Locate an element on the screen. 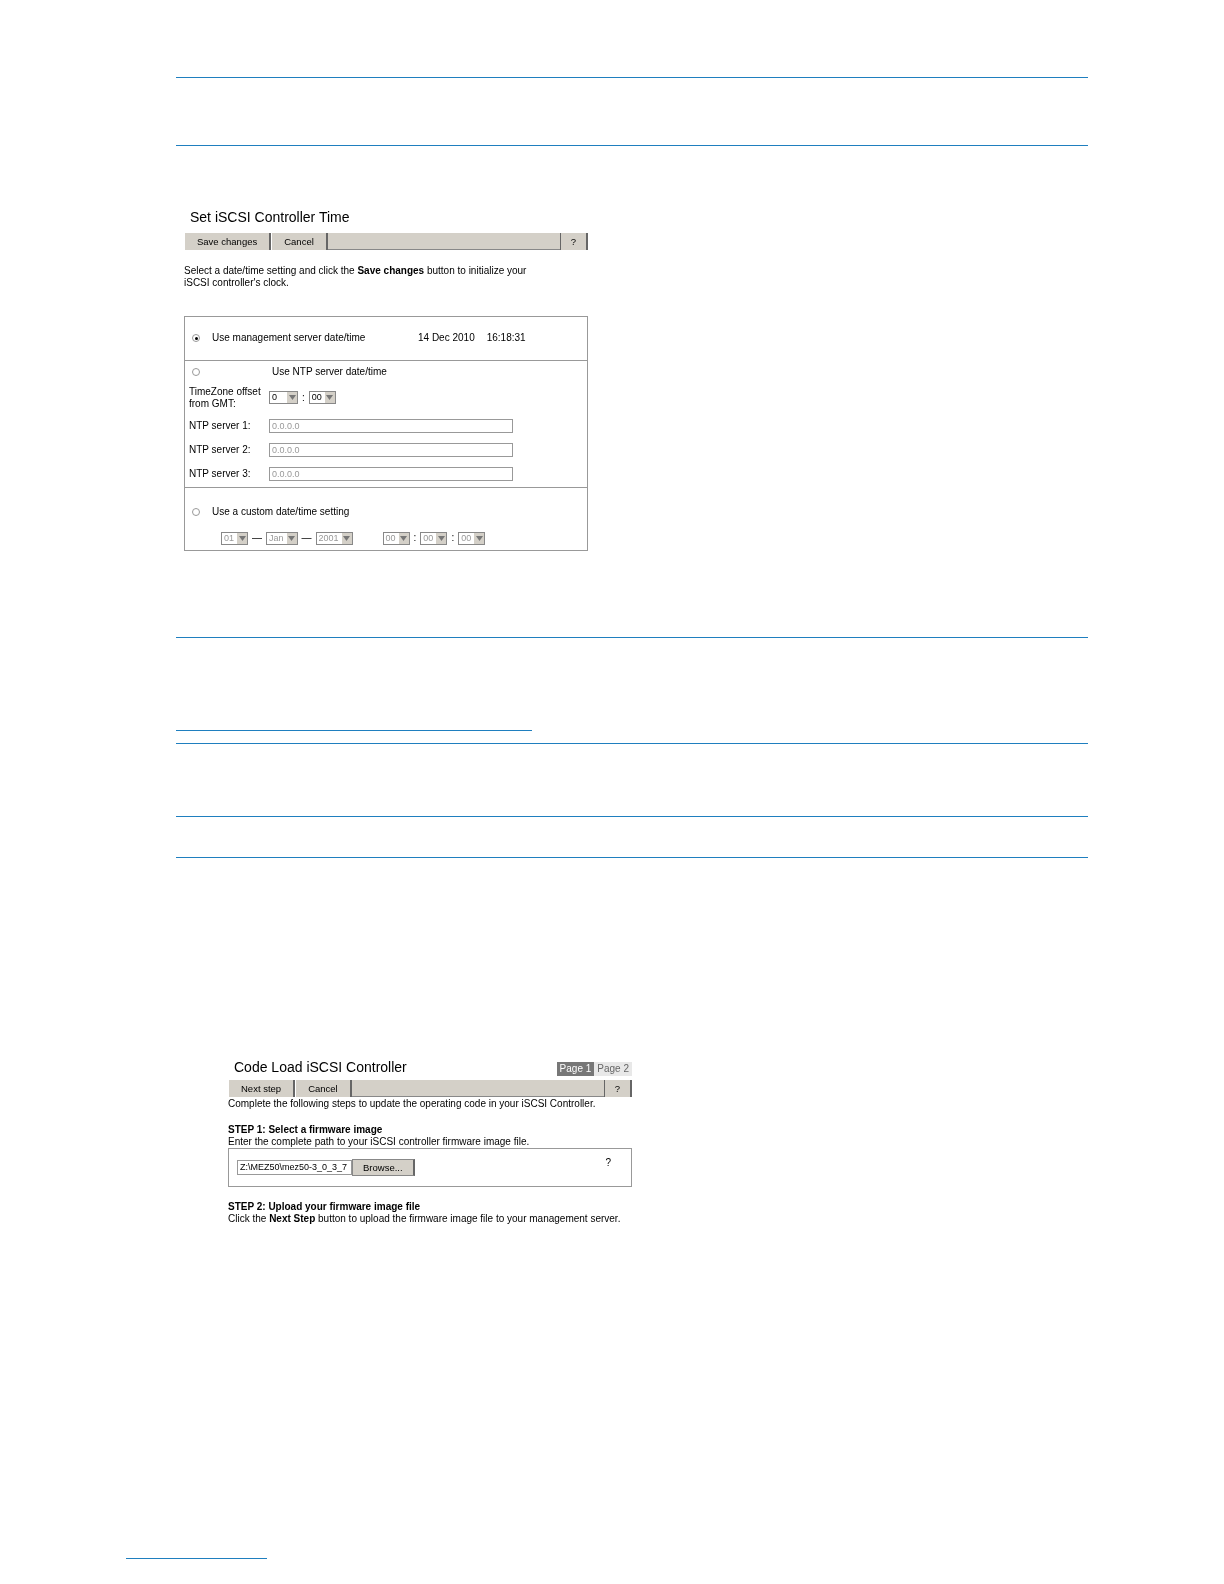 The image size is (1224, 1584). dialog-title: Code Load iSCSI Controller is located at coordinates (320, 1067).